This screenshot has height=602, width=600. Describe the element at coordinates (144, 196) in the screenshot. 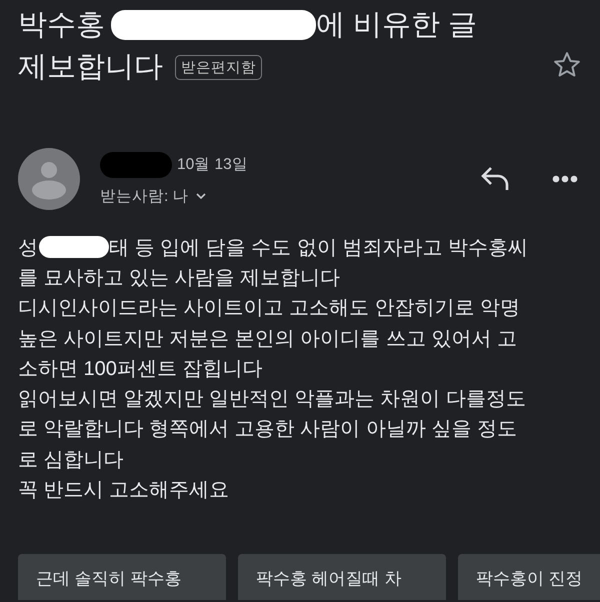

I see `recipient-text: 받는사람: 나` at that location.